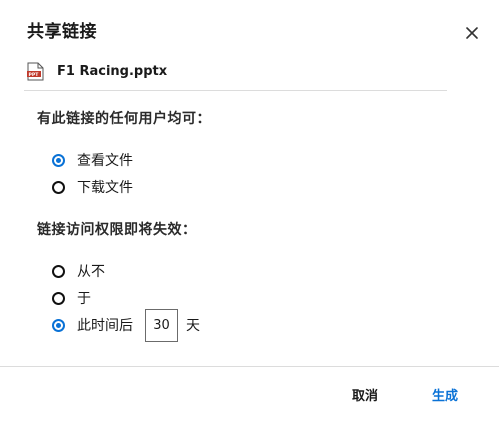  Describe the element at coordinates (235, 90) in the screenshot. I see `header-divider` at that location.